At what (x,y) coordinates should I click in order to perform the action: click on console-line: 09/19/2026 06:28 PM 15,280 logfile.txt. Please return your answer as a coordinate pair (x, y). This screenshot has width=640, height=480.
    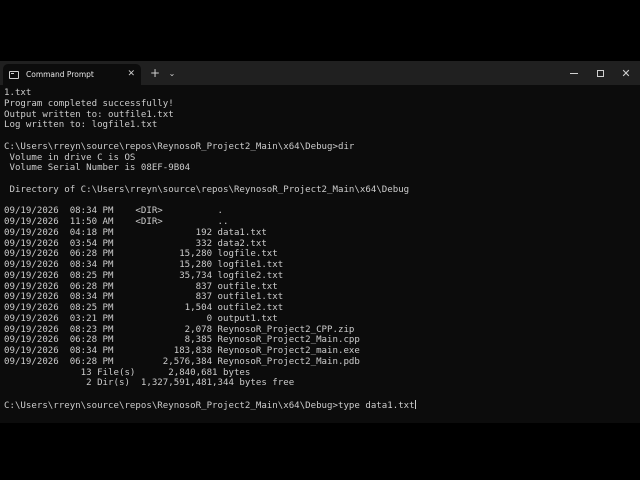
    Looking at the image, I should click on (141, 254).